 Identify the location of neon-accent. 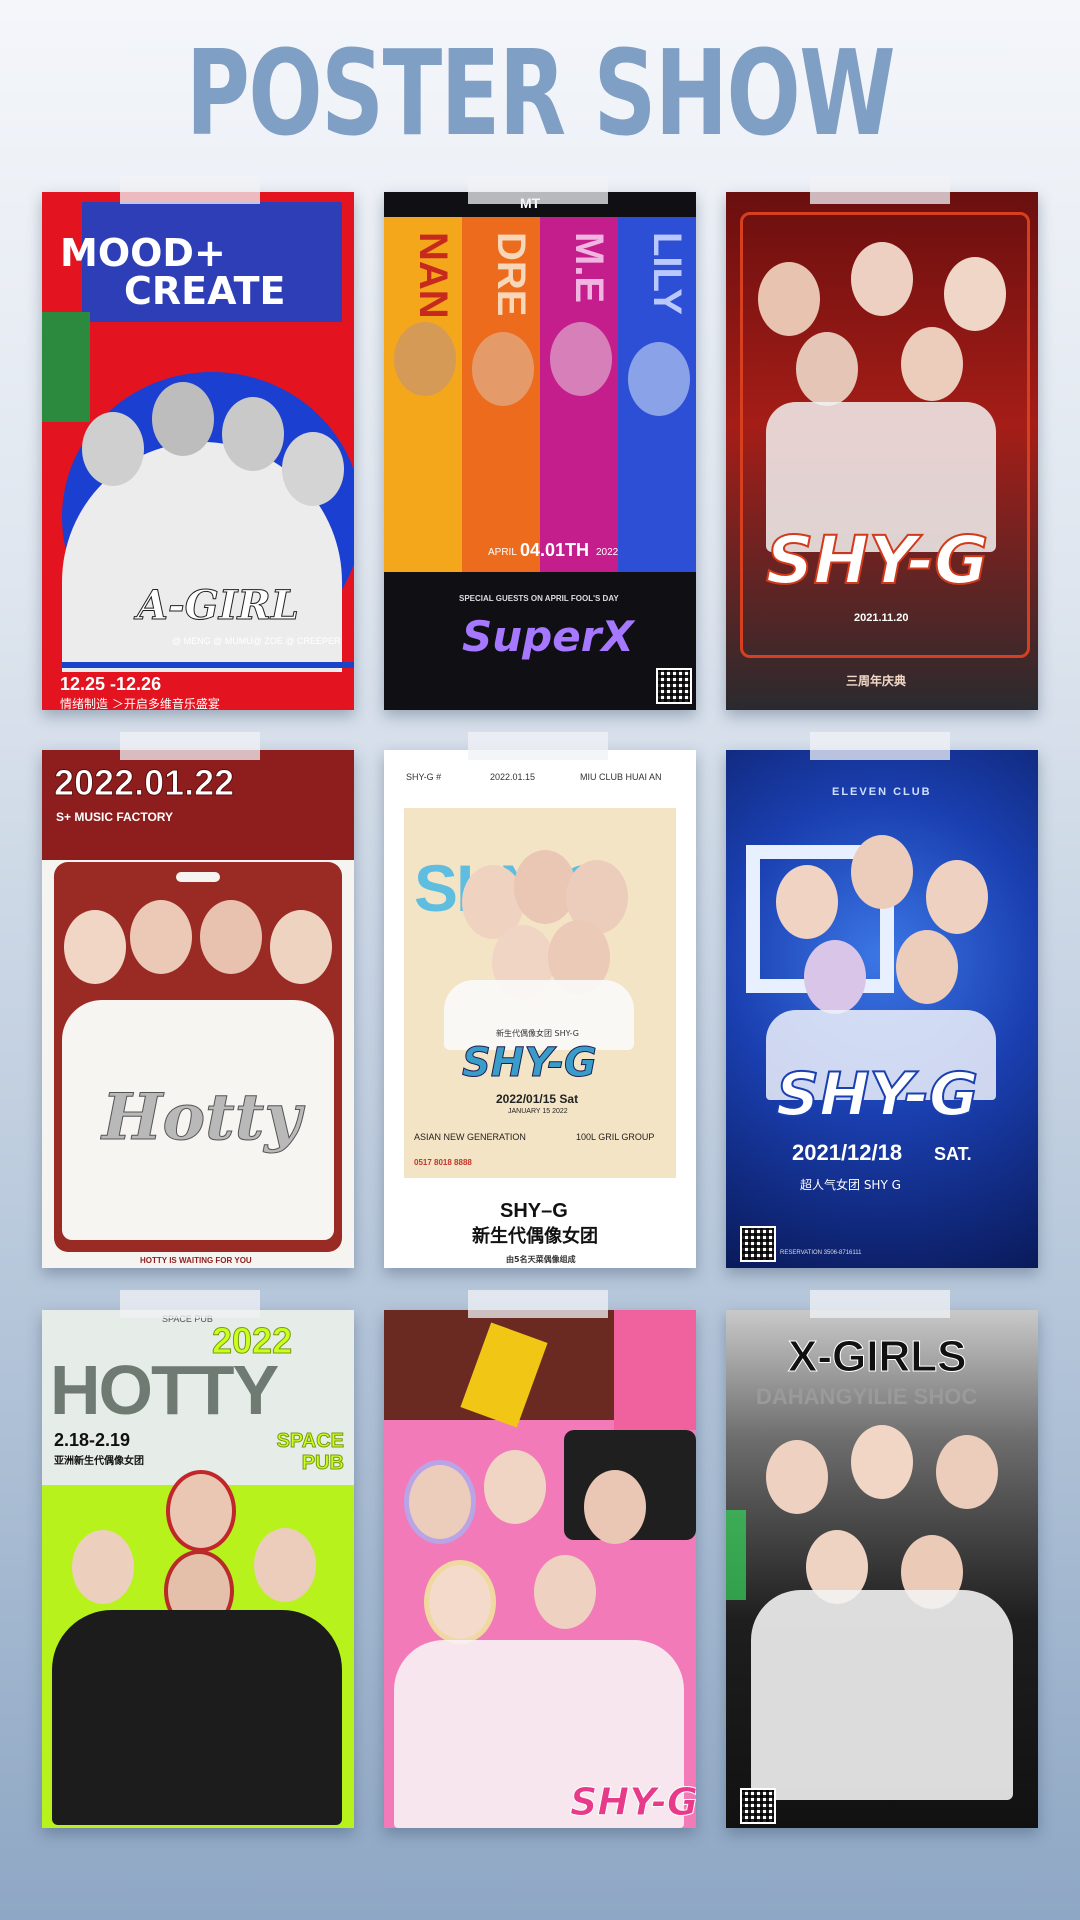
(736, 1555).